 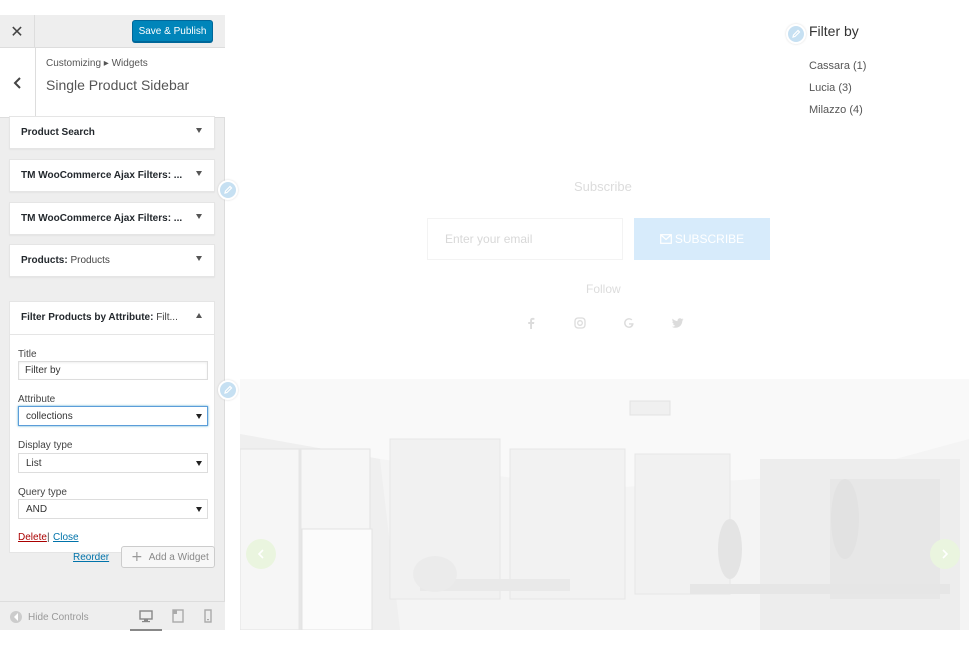 I want to click on instagram-icon, so click(x=580, y=323).